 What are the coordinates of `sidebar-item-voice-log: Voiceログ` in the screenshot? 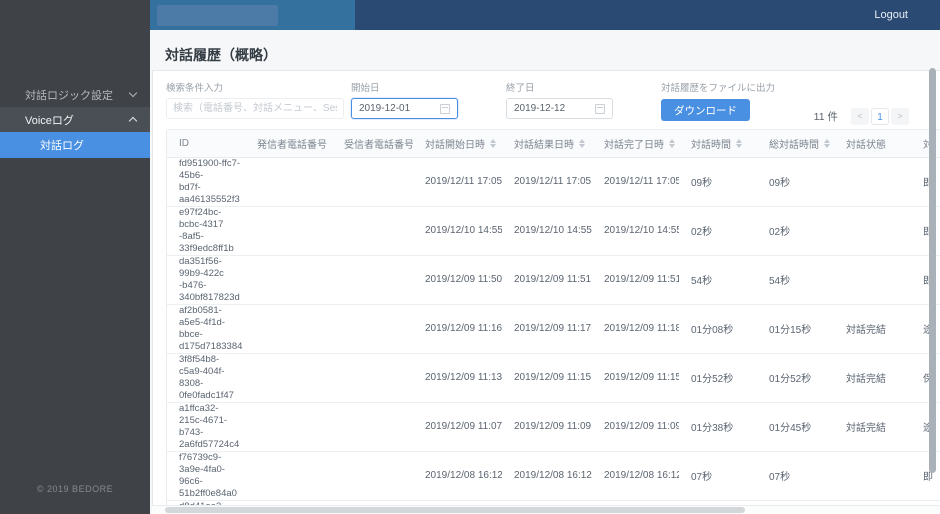 It's located at (75, 119).